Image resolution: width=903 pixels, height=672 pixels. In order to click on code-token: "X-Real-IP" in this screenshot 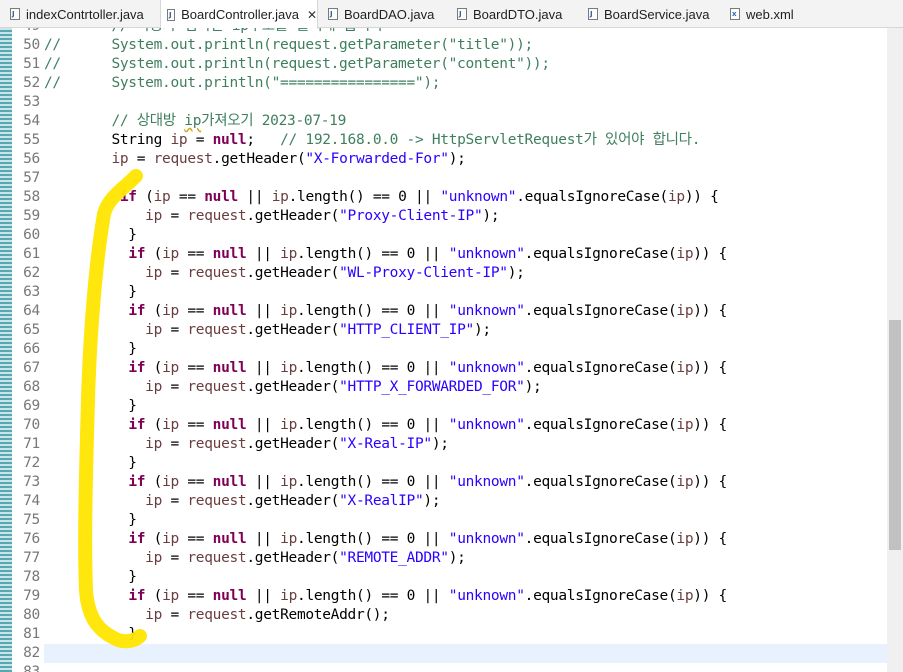, I will do `click(385, 444)`.